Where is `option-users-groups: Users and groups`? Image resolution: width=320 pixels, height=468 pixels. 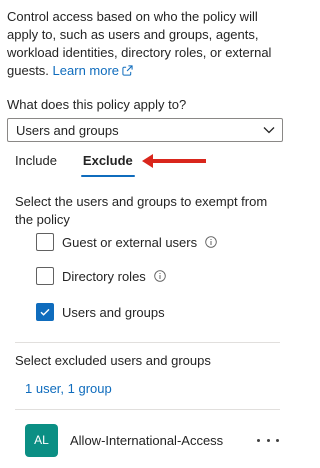
option-users-groups: Users and groups is located at coordinates (100, 312).